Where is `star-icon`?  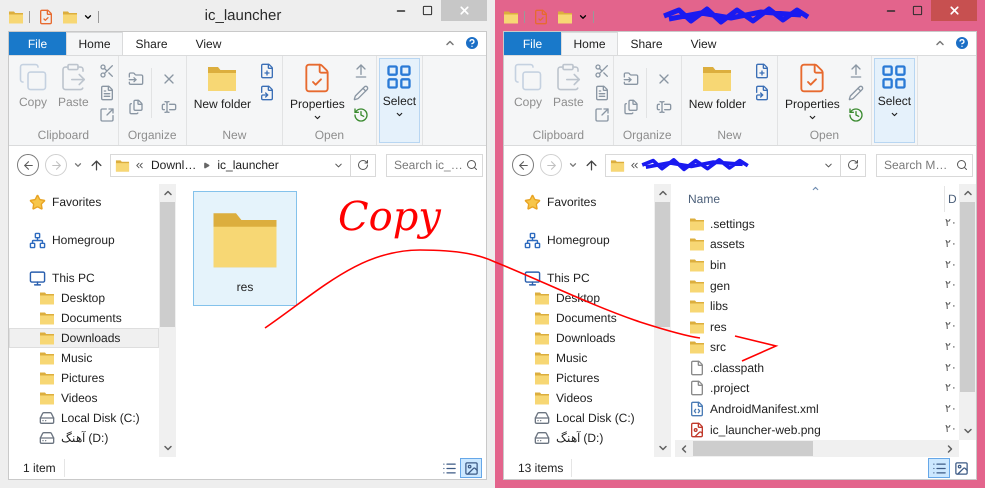 star-icon is located at coordinates (37, 202).